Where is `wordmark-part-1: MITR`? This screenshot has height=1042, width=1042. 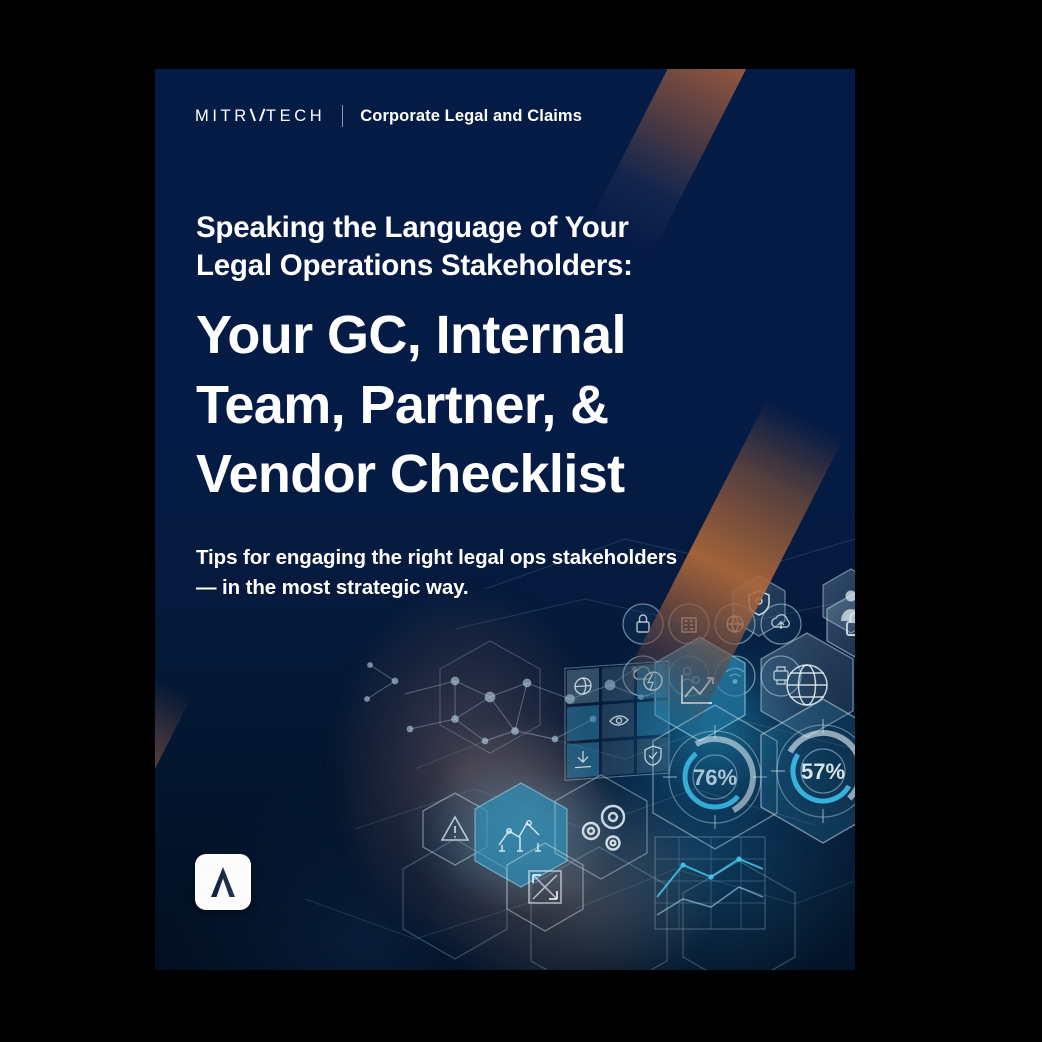
wordmark-part-1: MITR is located at coordinates (222, 115).